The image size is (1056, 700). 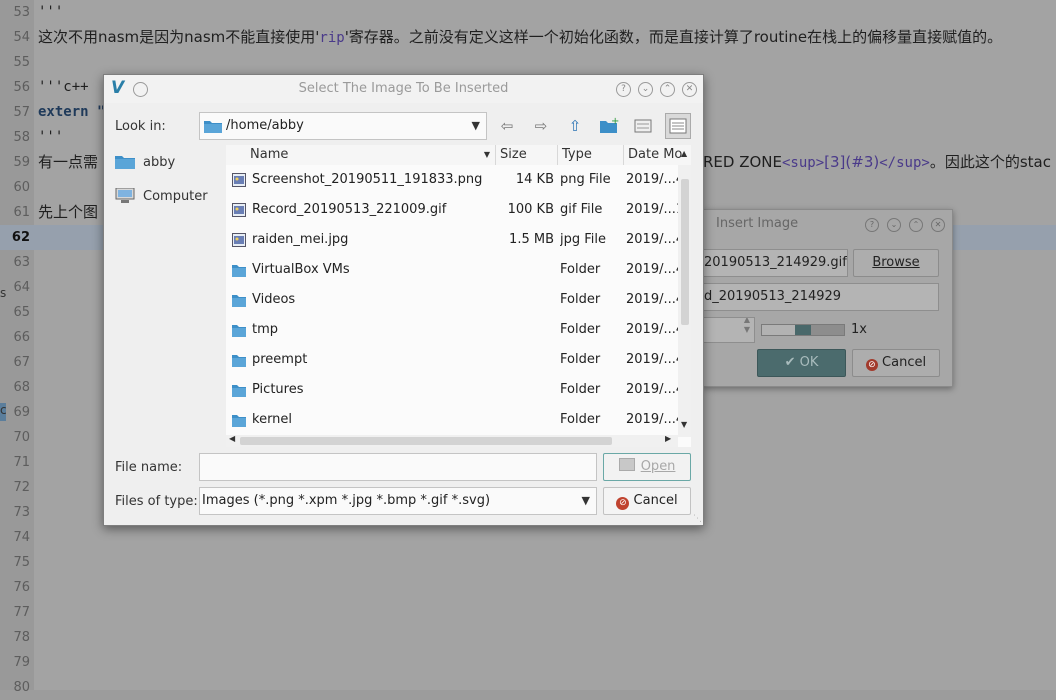 I want to click on image-name-field: d_20190513_214929, so click(x=821, y=297).